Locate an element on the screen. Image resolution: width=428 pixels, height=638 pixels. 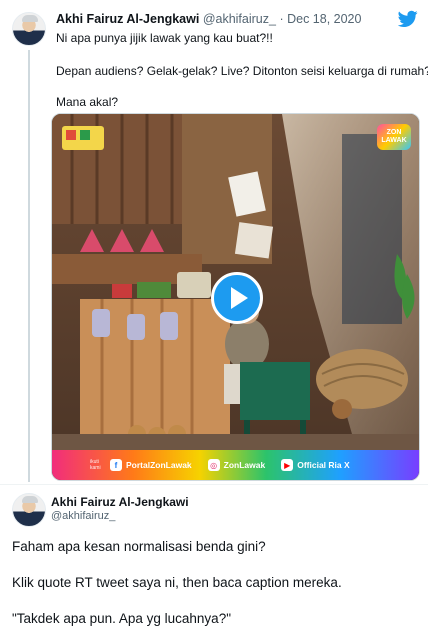
tweet-text-line: "Takdek apa pun. Apa yg lucahnya?" is located at coordinates (121, 618).